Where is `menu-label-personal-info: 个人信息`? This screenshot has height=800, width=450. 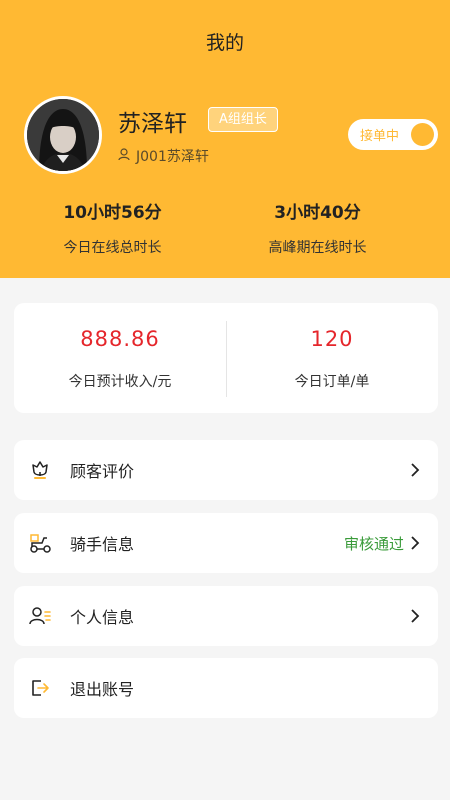
menu-label-personal-info: 个人信息 is located at coordinates (102, 617).